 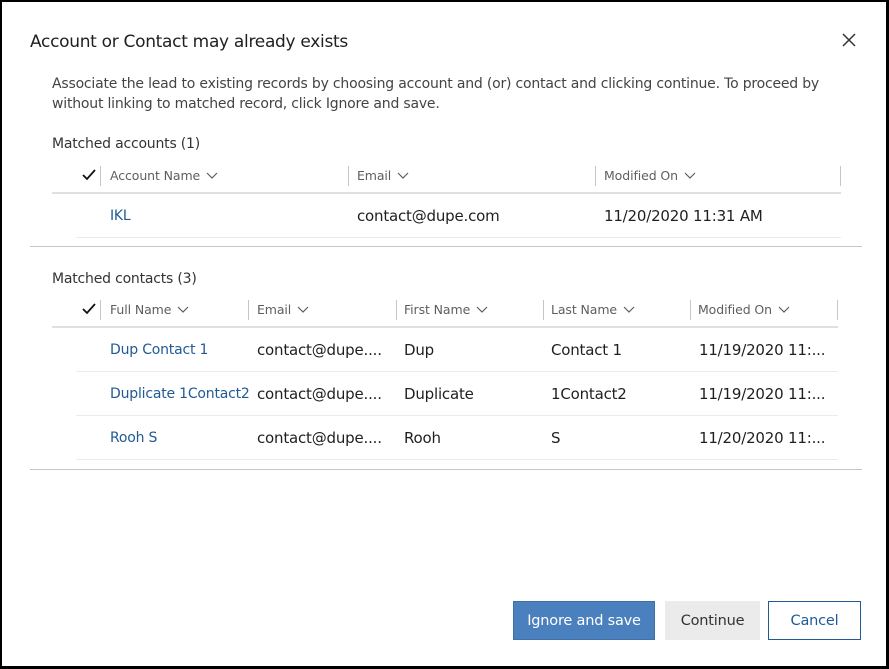 What do you see at coordinates (189, 42) in the screenshot?
I see `dialog-title: Account or Contact may already exists` at bounding box center [189, 42].